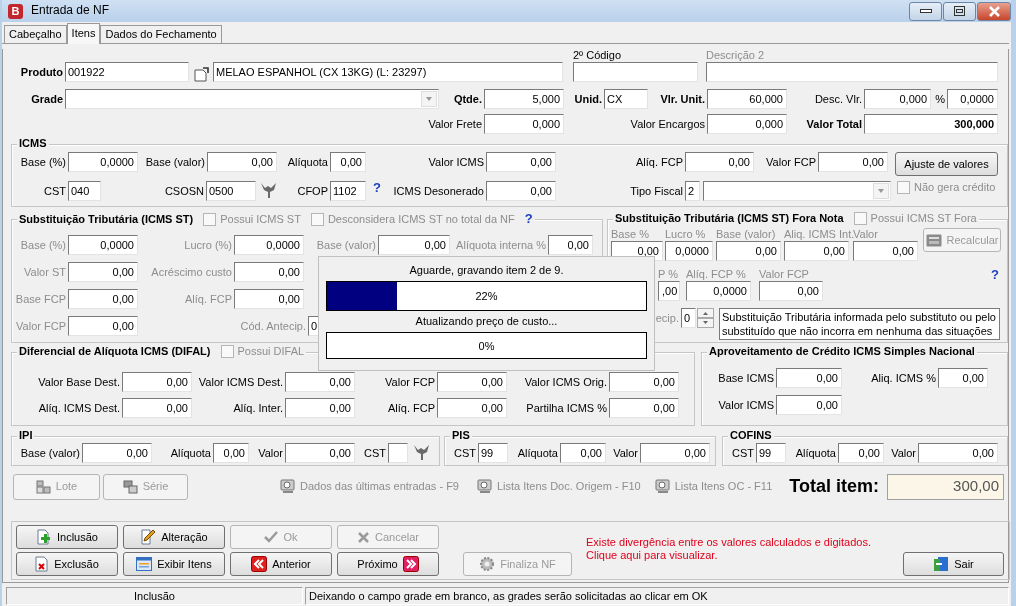  Describe the element at coordinates (455, 124) in the screenshot. I see `field-label: Valor Frete` at that location.